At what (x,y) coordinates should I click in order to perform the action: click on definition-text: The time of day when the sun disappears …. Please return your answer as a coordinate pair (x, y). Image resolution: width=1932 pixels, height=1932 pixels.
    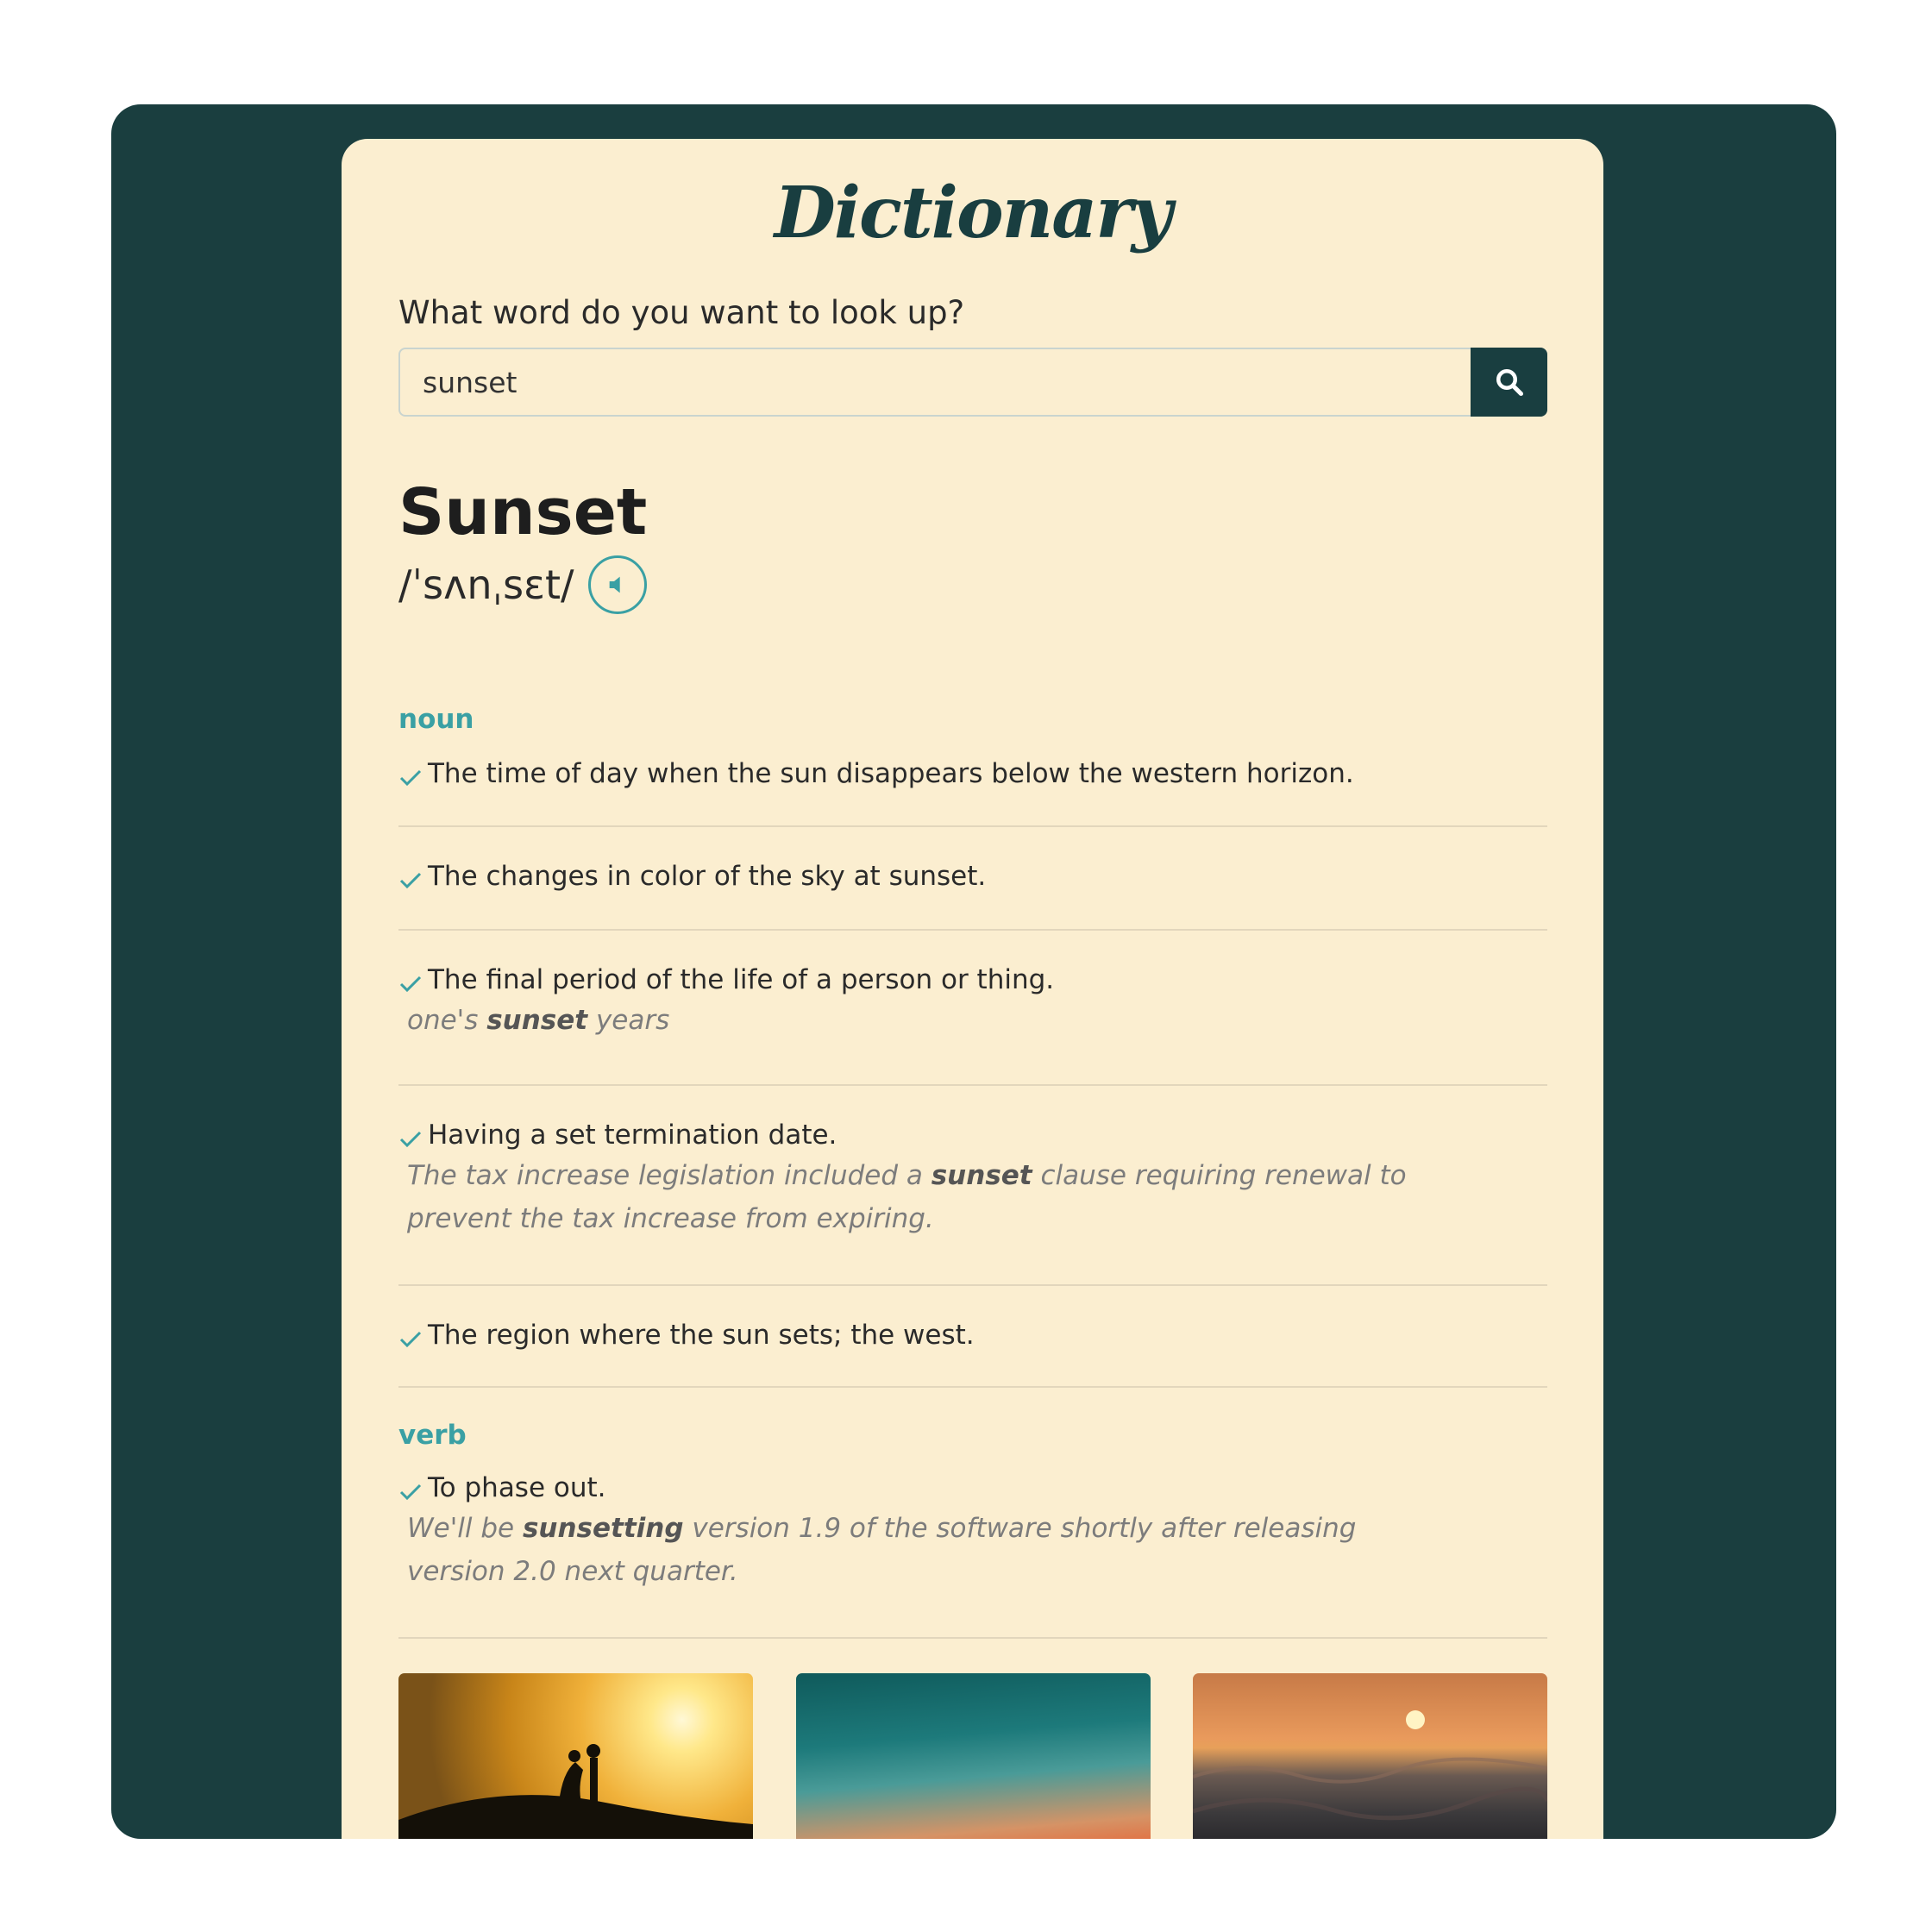
    Looking at the image, I should click on (891, 774).